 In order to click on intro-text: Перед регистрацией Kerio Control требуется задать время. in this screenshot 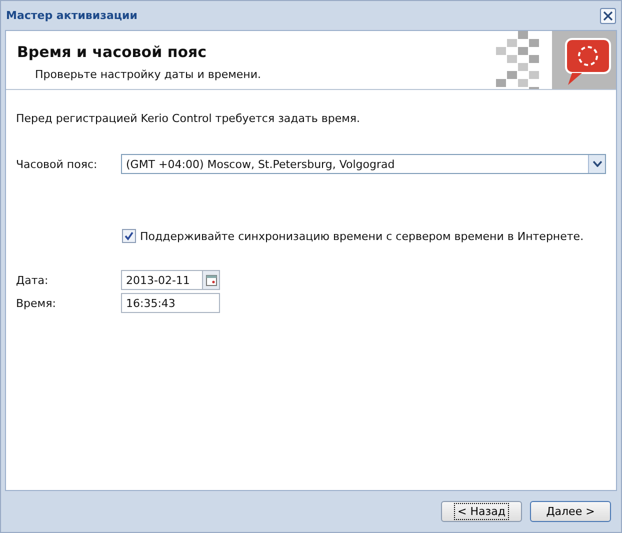, I will do `click(189, 118)`.